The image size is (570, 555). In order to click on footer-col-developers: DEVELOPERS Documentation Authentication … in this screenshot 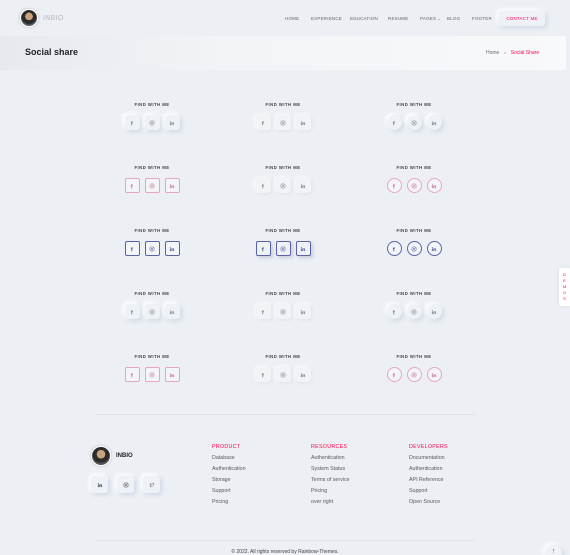, I will do `click(428, 477)`.